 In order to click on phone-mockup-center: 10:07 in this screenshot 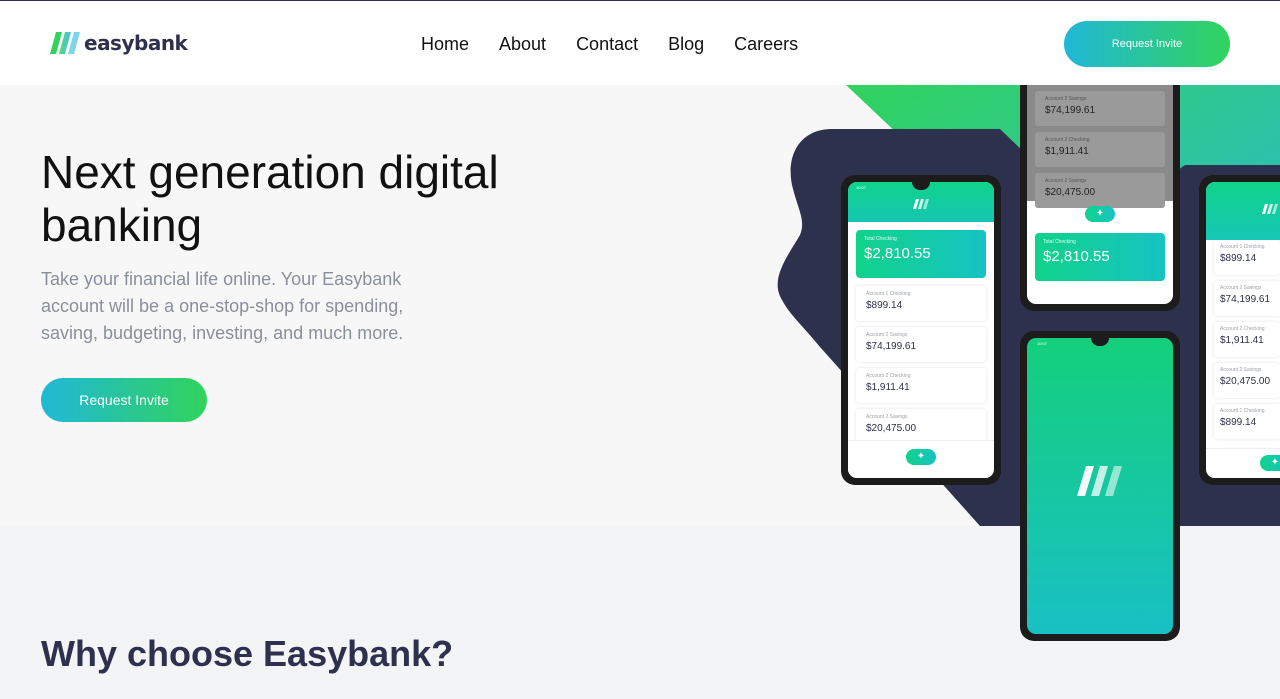, I will do `click(1100, 486)`.